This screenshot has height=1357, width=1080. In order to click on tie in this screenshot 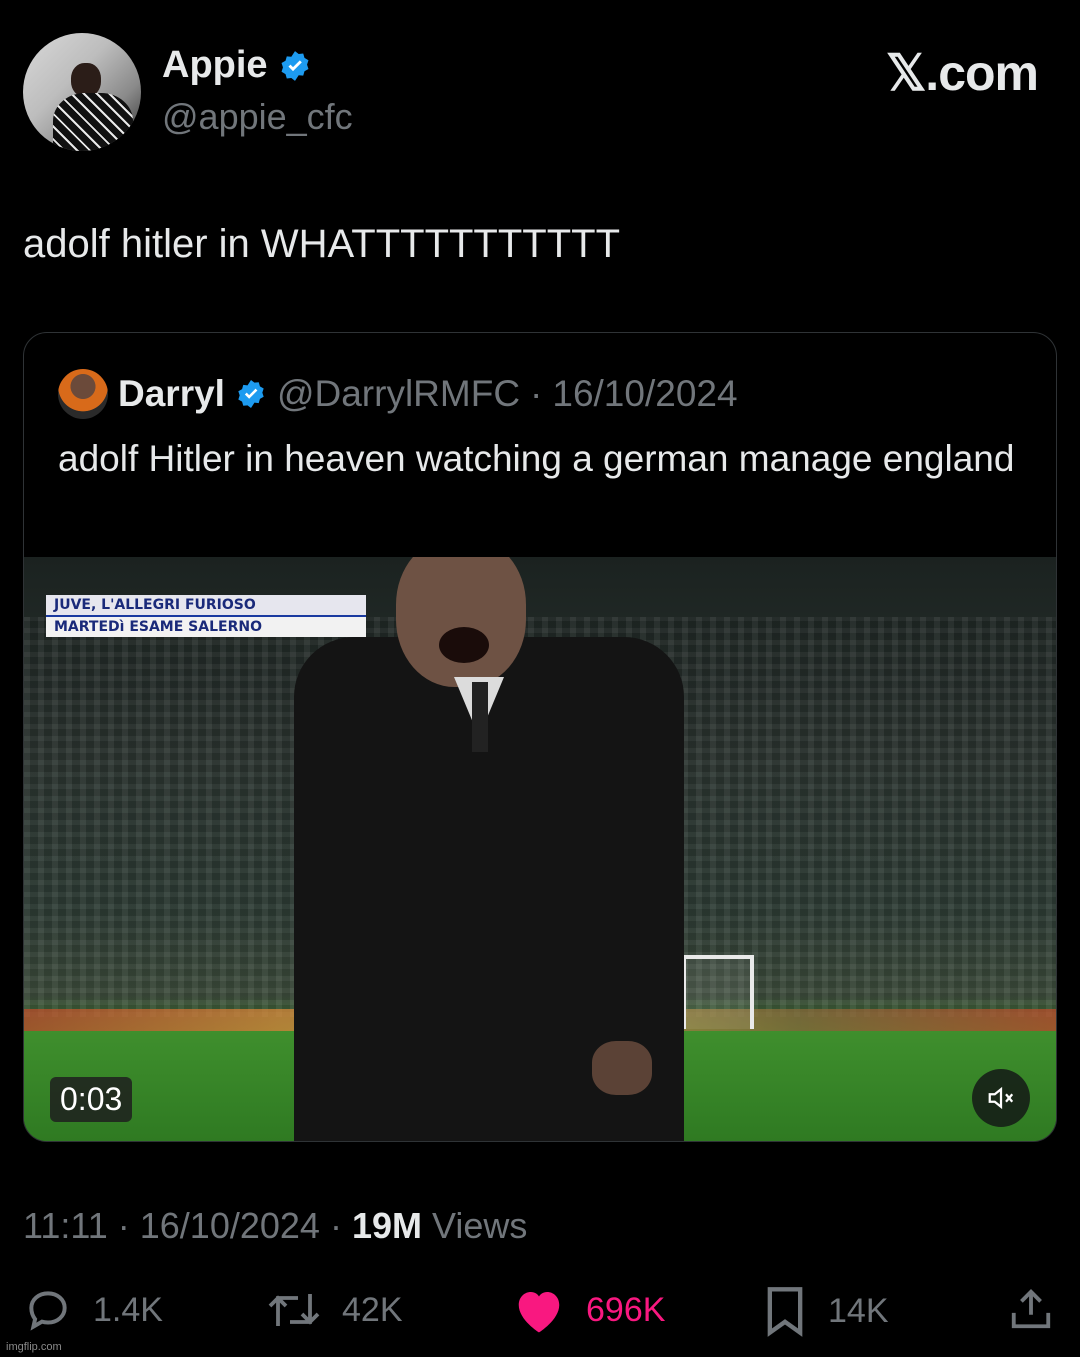, I will do `click(480, 717)`.